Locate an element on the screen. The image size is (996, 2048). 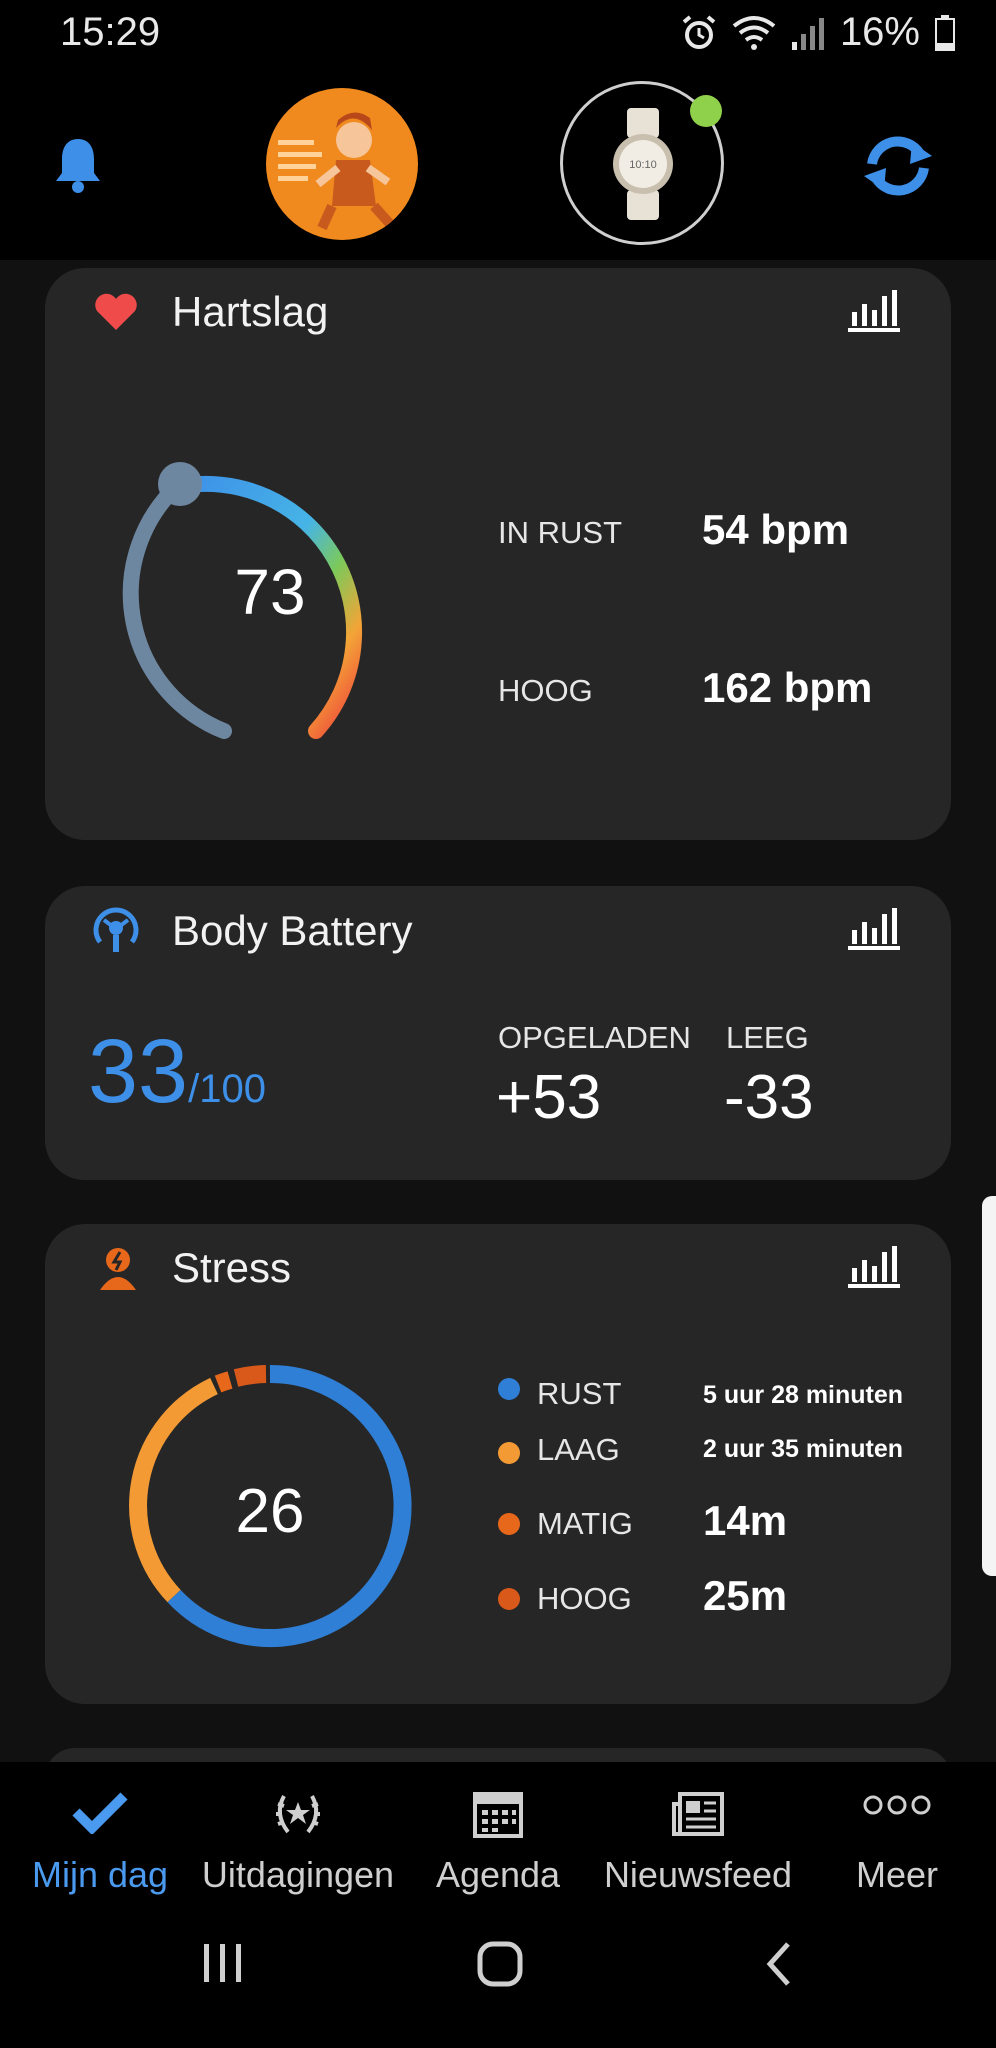
news-icon is located at coordinates (698, 1814).